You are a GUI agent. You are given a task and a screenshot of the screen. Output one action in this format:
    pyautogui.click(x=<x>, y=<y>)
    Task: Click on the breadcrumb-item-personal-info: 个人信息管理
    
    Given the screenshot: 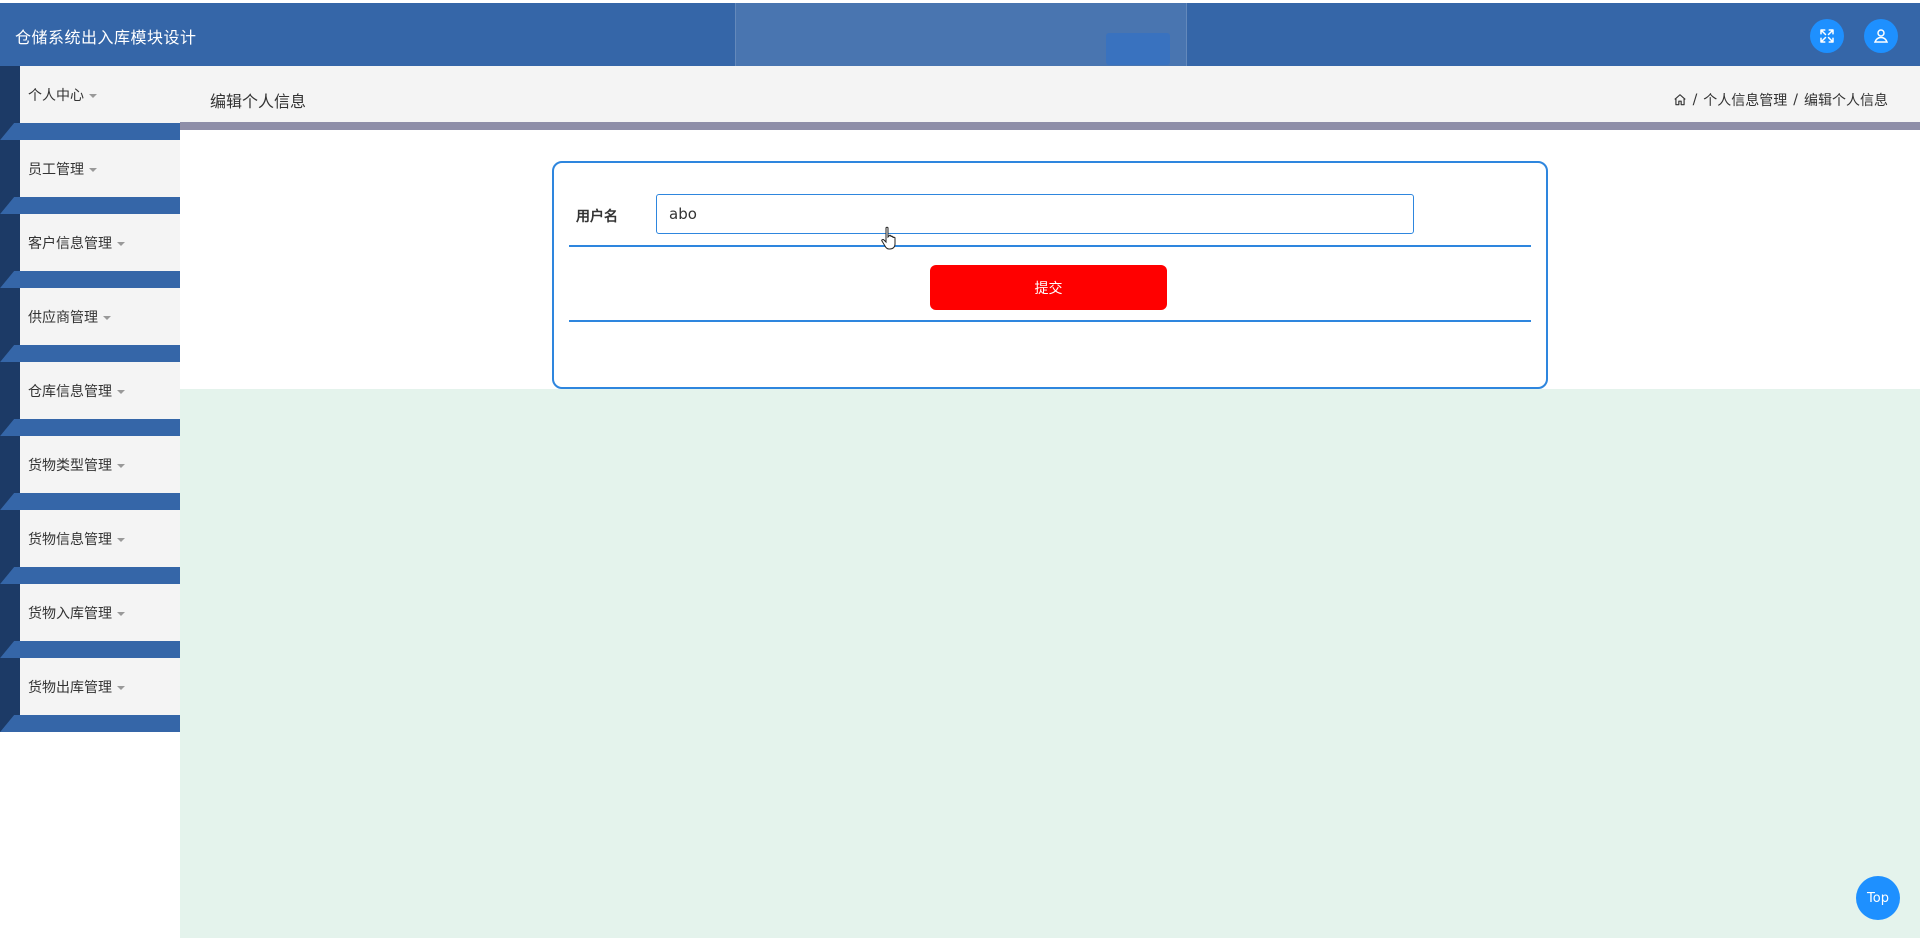 What is the action you would take?
    pyautogui.click(x=1745, y=100)
    